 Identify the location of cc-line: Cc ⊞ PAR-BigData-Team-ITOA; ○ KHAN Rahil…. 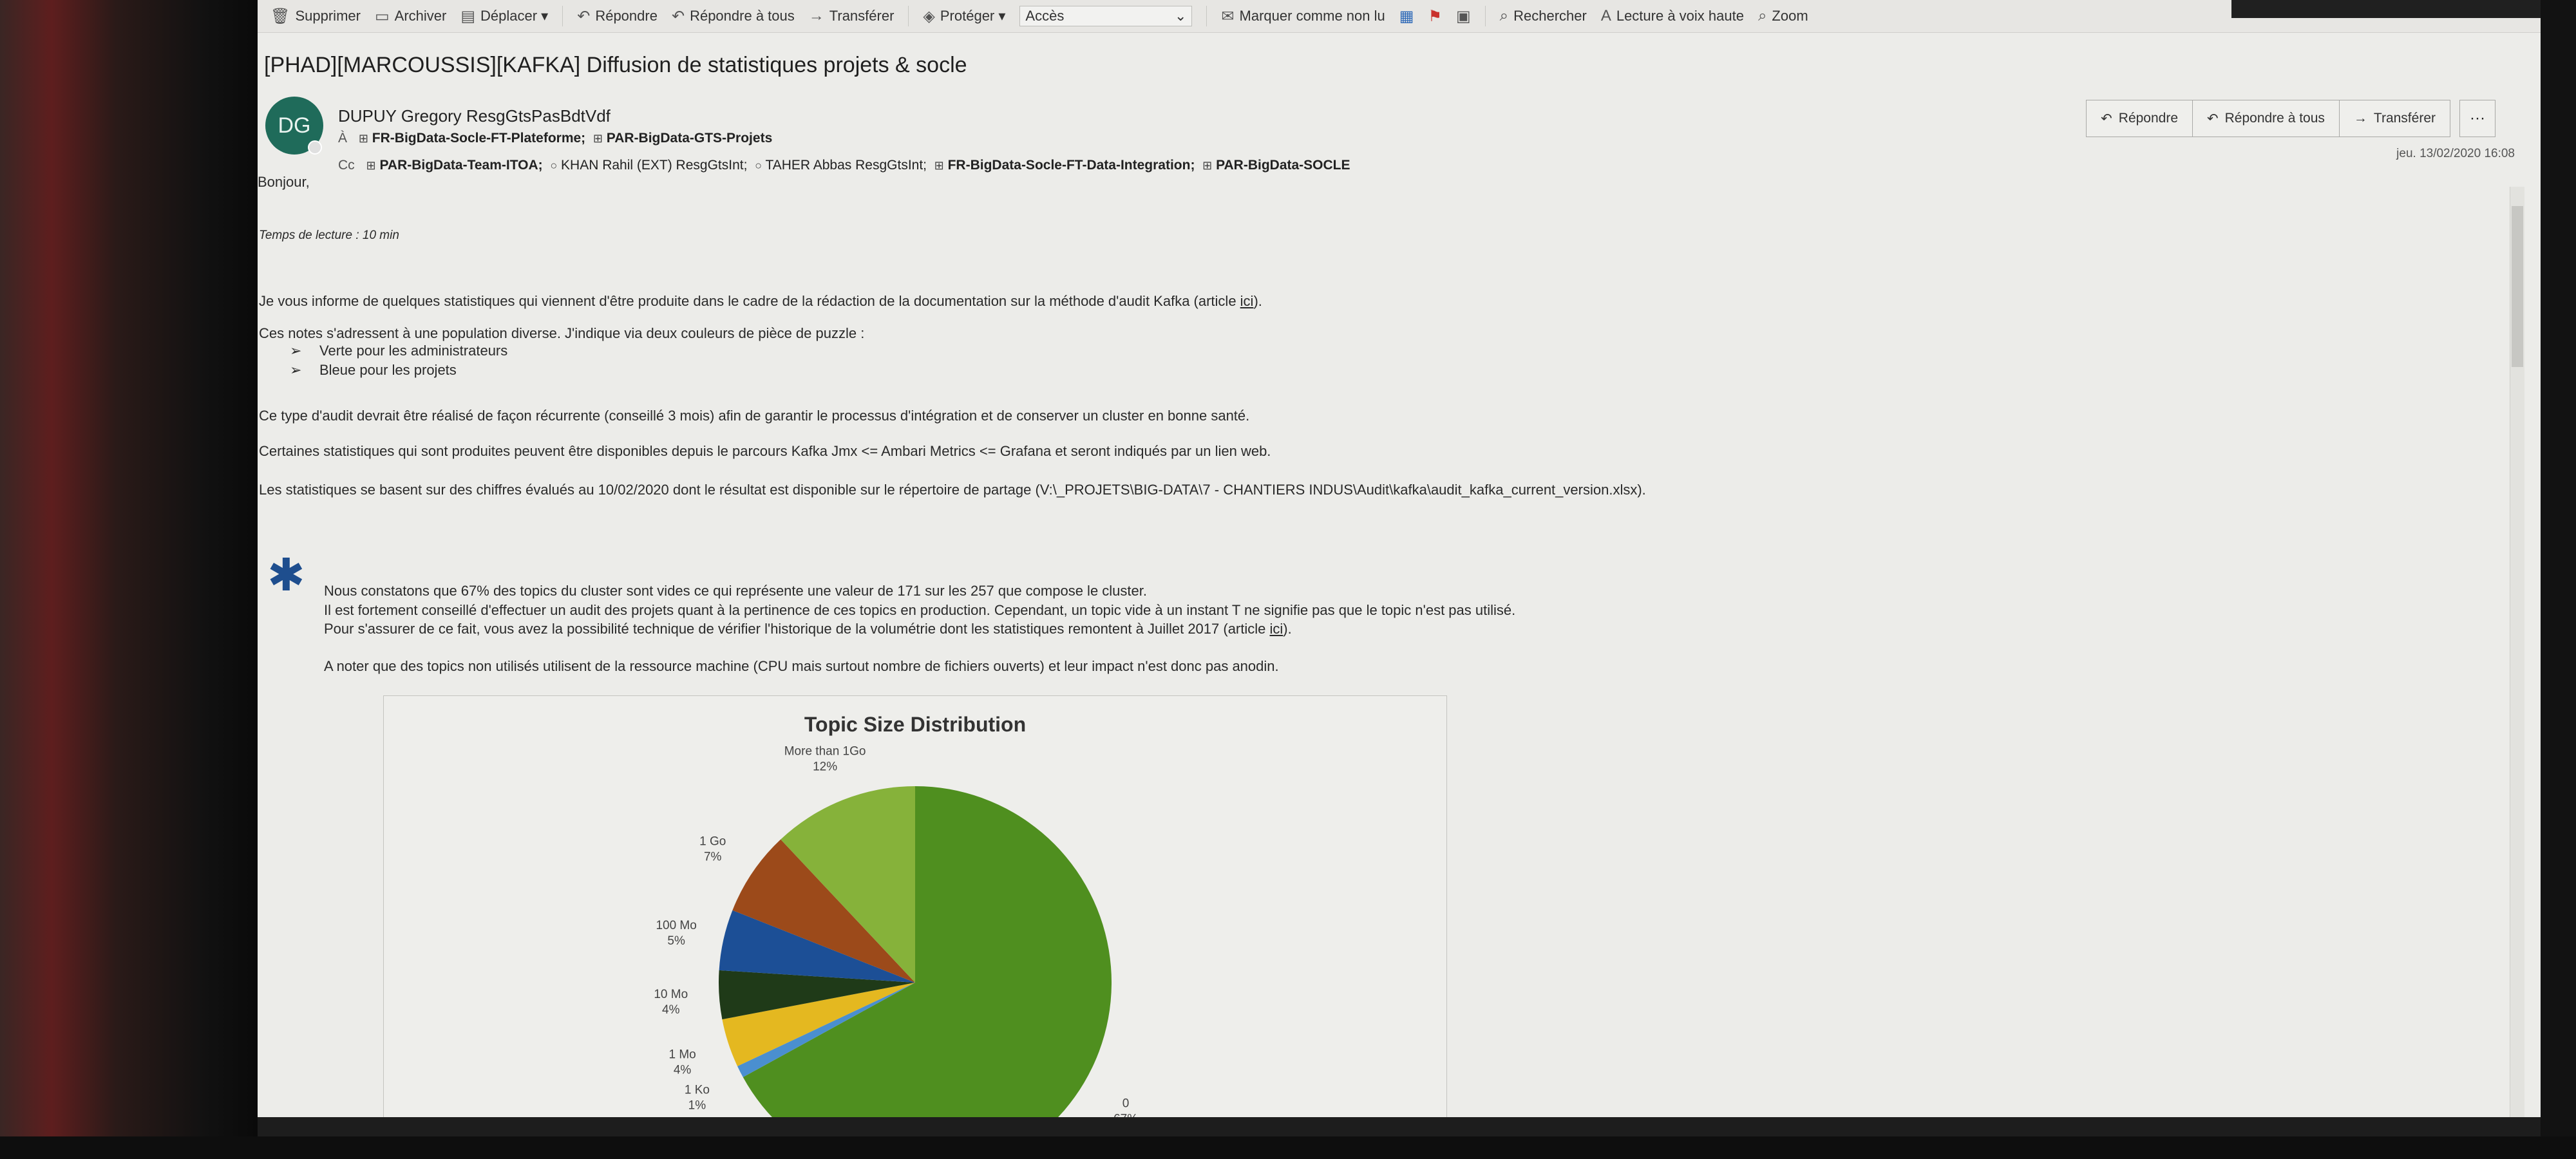
(844, 165).